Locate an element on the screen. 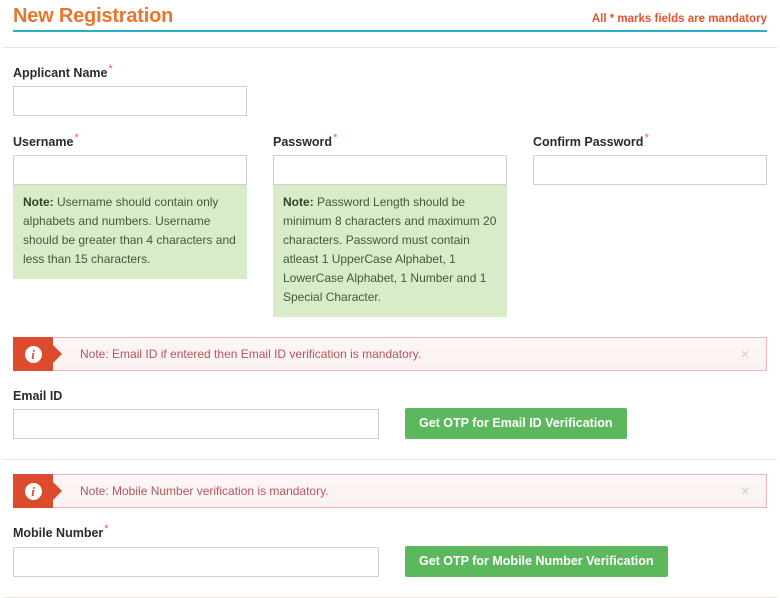  email-label-text: Email ID is located at coordinates (38, 396).